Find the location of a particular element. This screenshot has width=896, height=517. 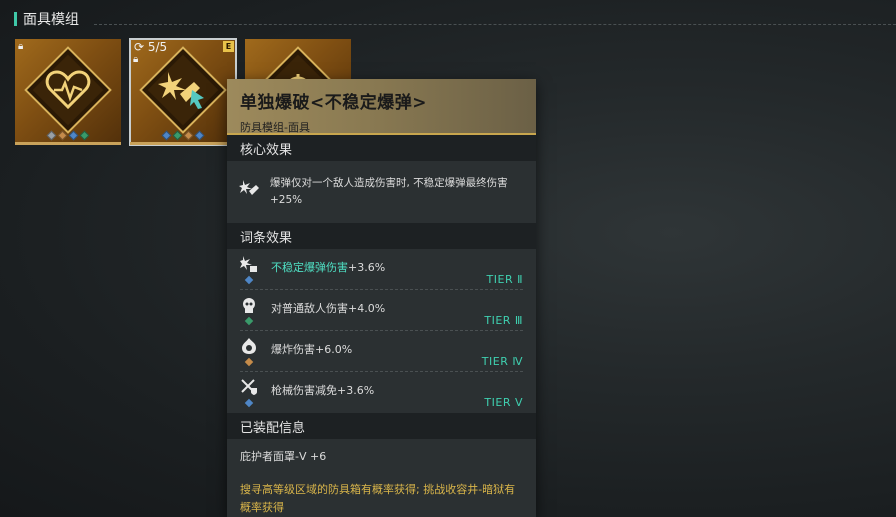

affix-row: 对普通敌人伤害+4.0% TIER Ⅲ is located at coordinates (381, 310).